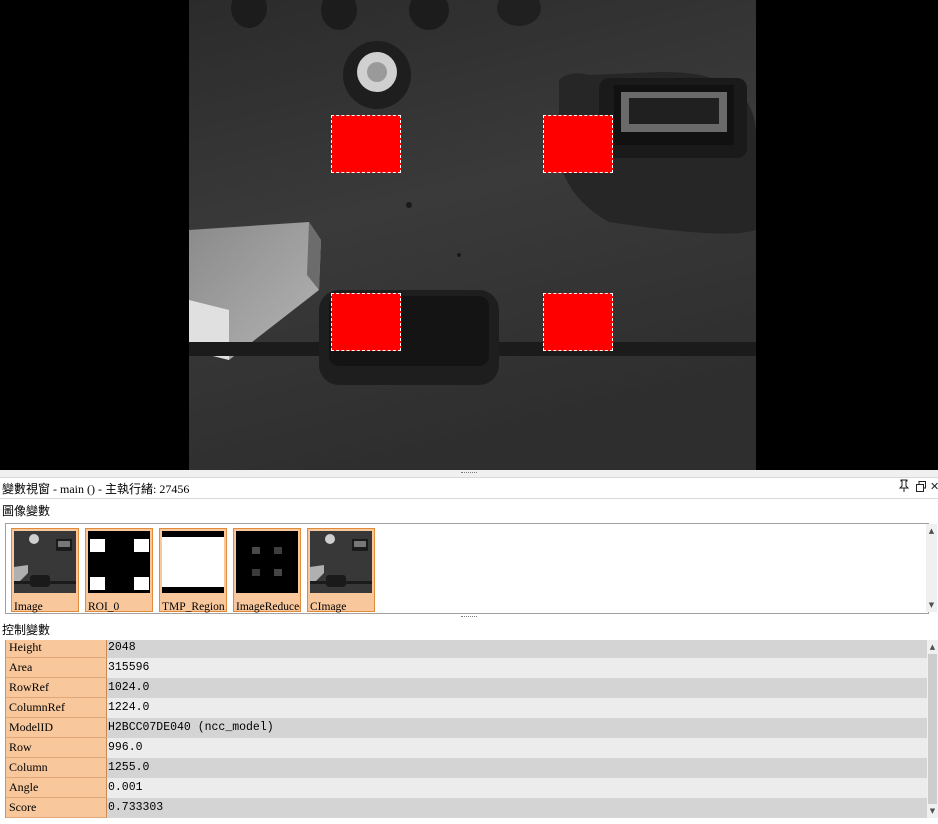  What do you see at coordinates (366, 322) in the screenshot?
I see `roi-rectangle-bottom-left` at bounding box center [366, 322].